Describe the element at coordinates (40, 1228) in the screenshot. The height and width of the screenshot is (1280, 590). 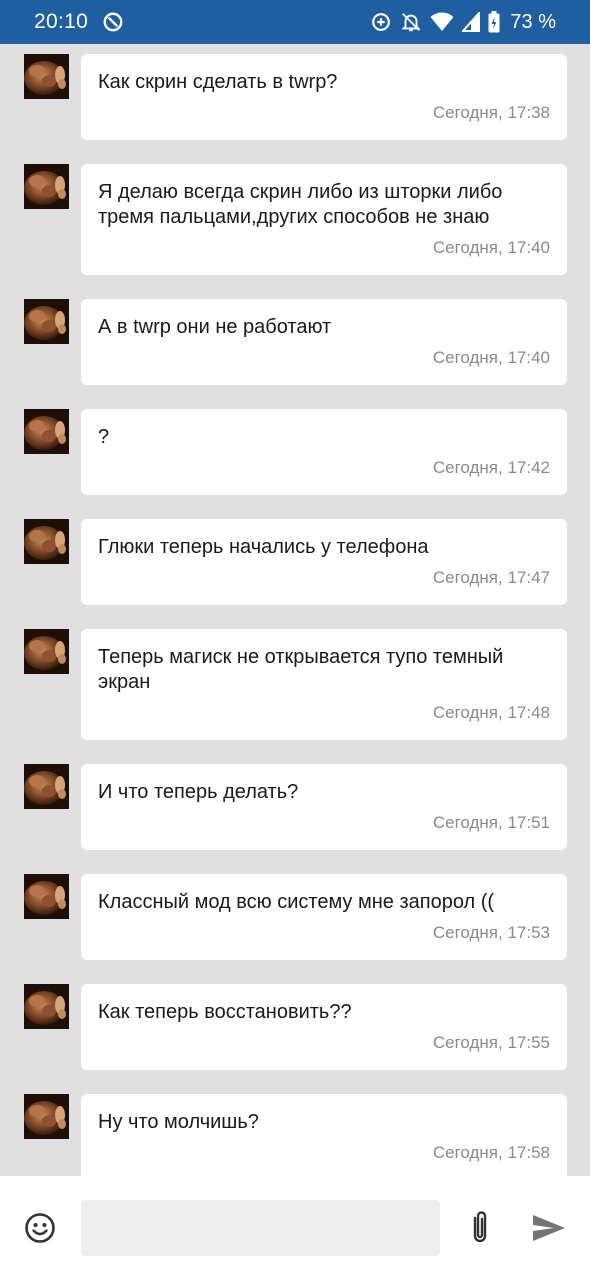
I see `emoji-icon` at that location.